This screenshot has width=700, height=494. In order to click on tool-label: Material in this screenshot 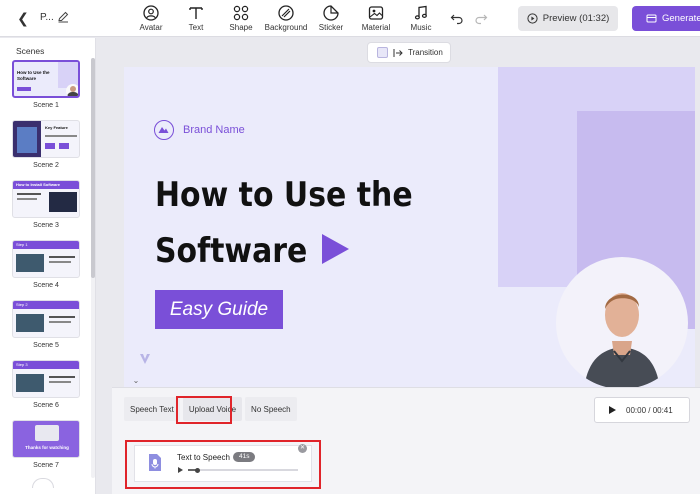, I will do `click(376, 27)`.